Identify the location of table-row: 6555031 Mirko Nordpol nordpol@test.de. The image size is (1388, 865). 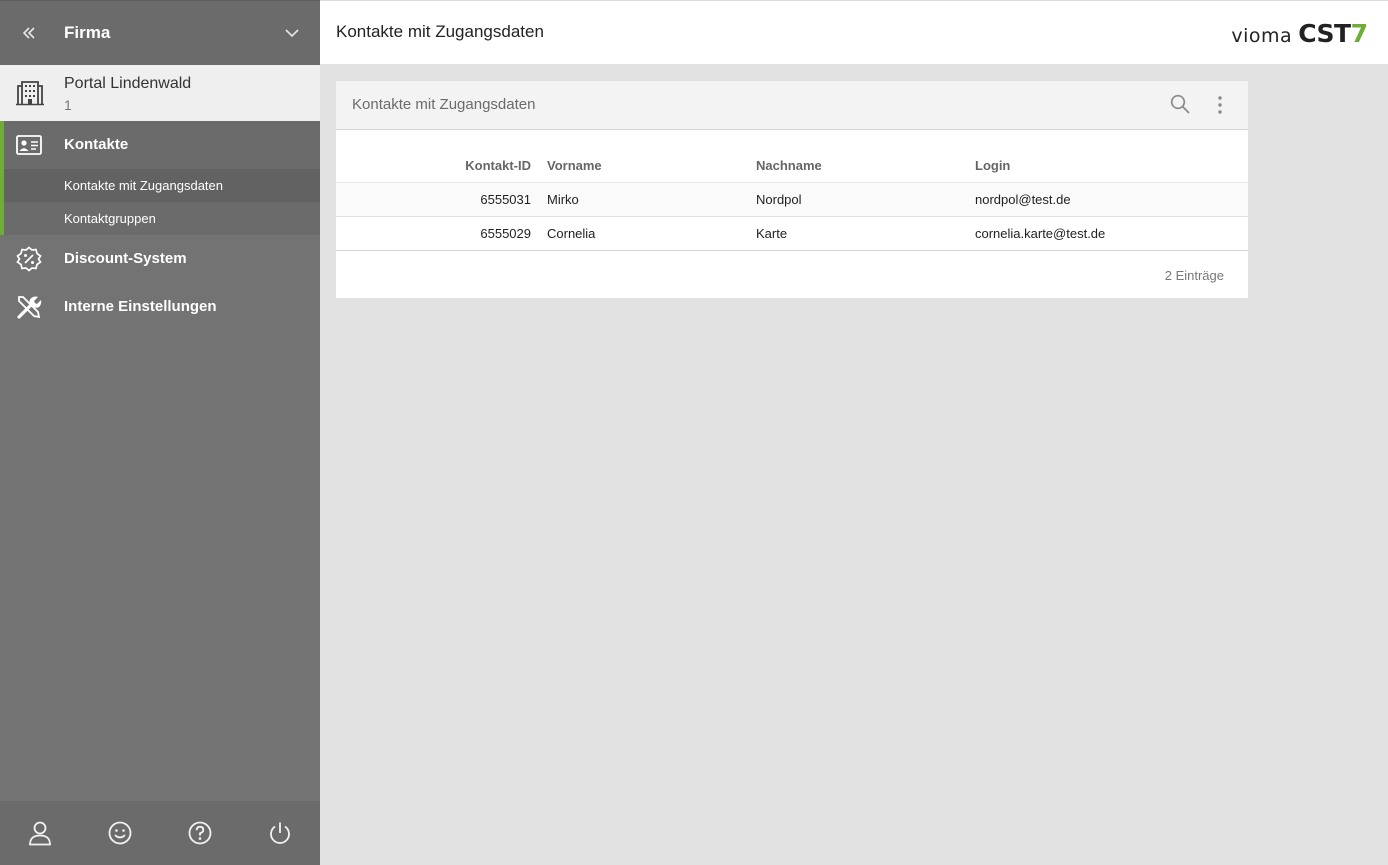
(792, 199).